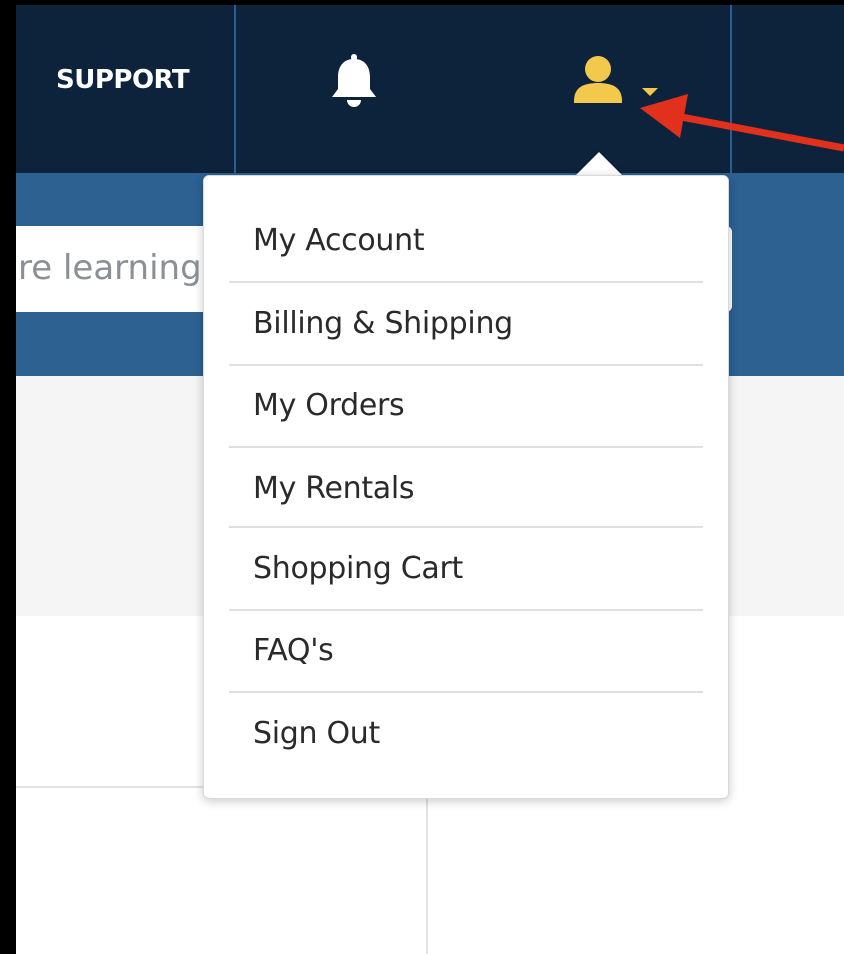 The image size is (844, 954). Describe the element at coordinates (235, 89) in the screenshot. I see `nav-divider` at that location.